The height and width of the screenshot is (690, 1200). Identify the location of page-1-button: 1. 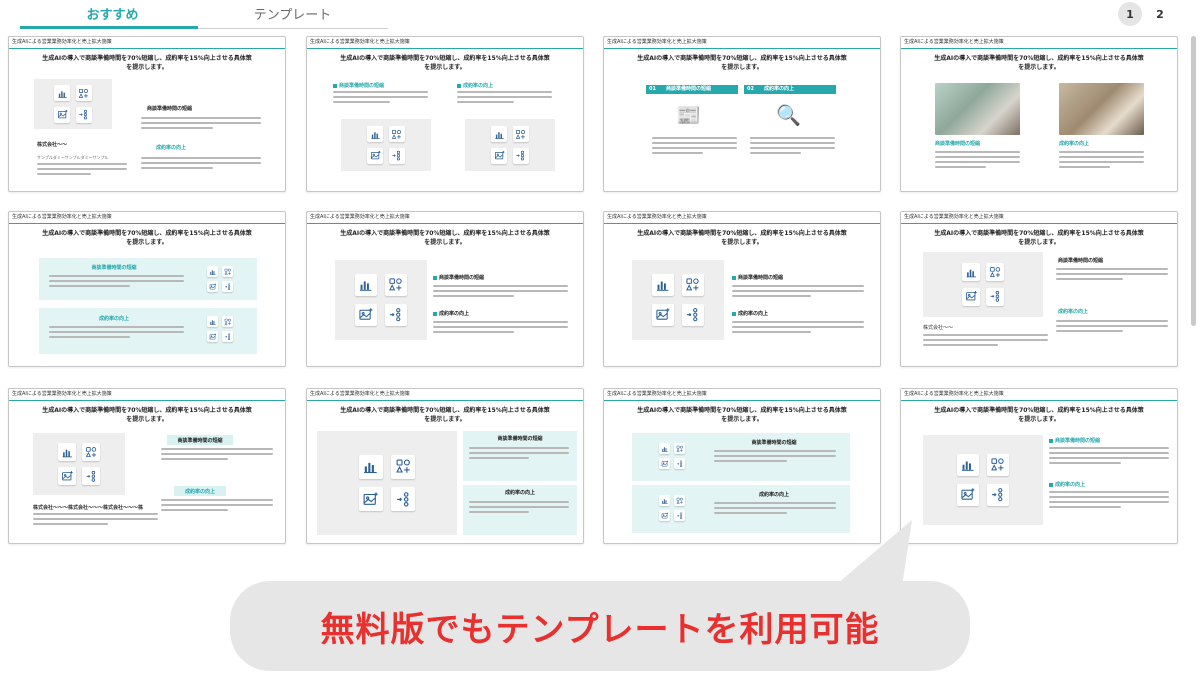
(1130, 14).